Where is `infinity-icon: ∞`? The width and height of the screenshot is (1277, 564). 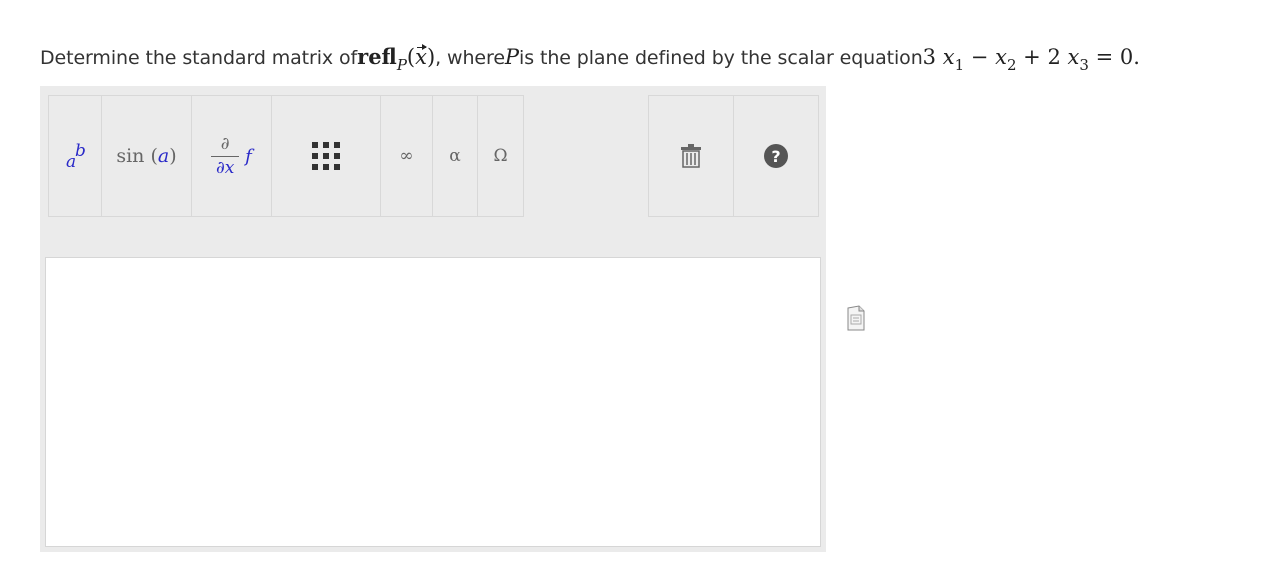
infinity-icon: ∞ is located at coordinates (406, 156).